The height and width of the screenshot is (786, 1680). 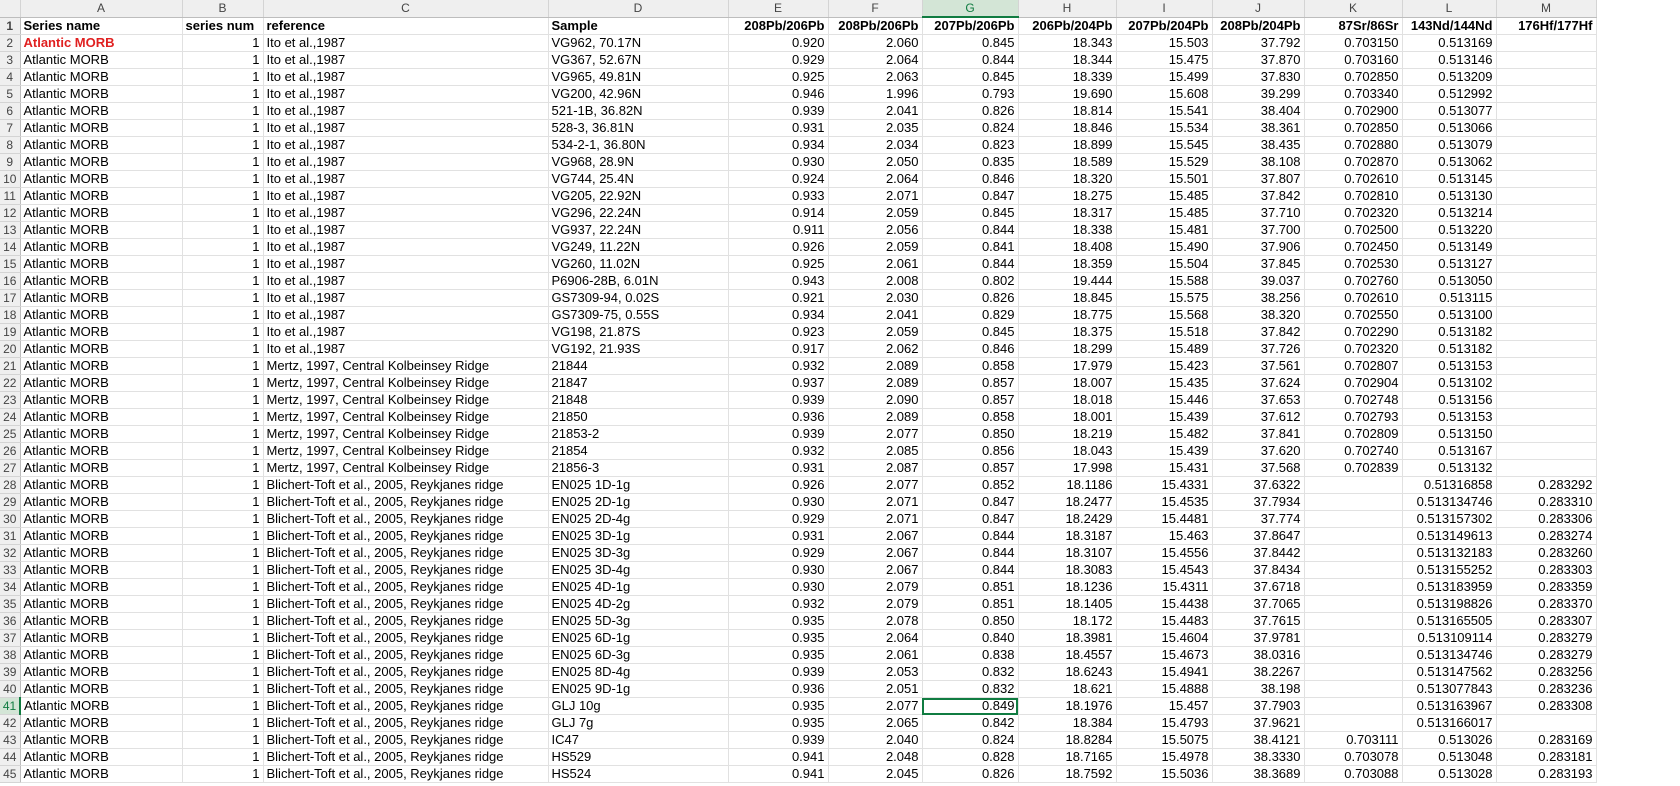 I want to click on cell-h38: 18.4557, so click(x=1067, y=655).